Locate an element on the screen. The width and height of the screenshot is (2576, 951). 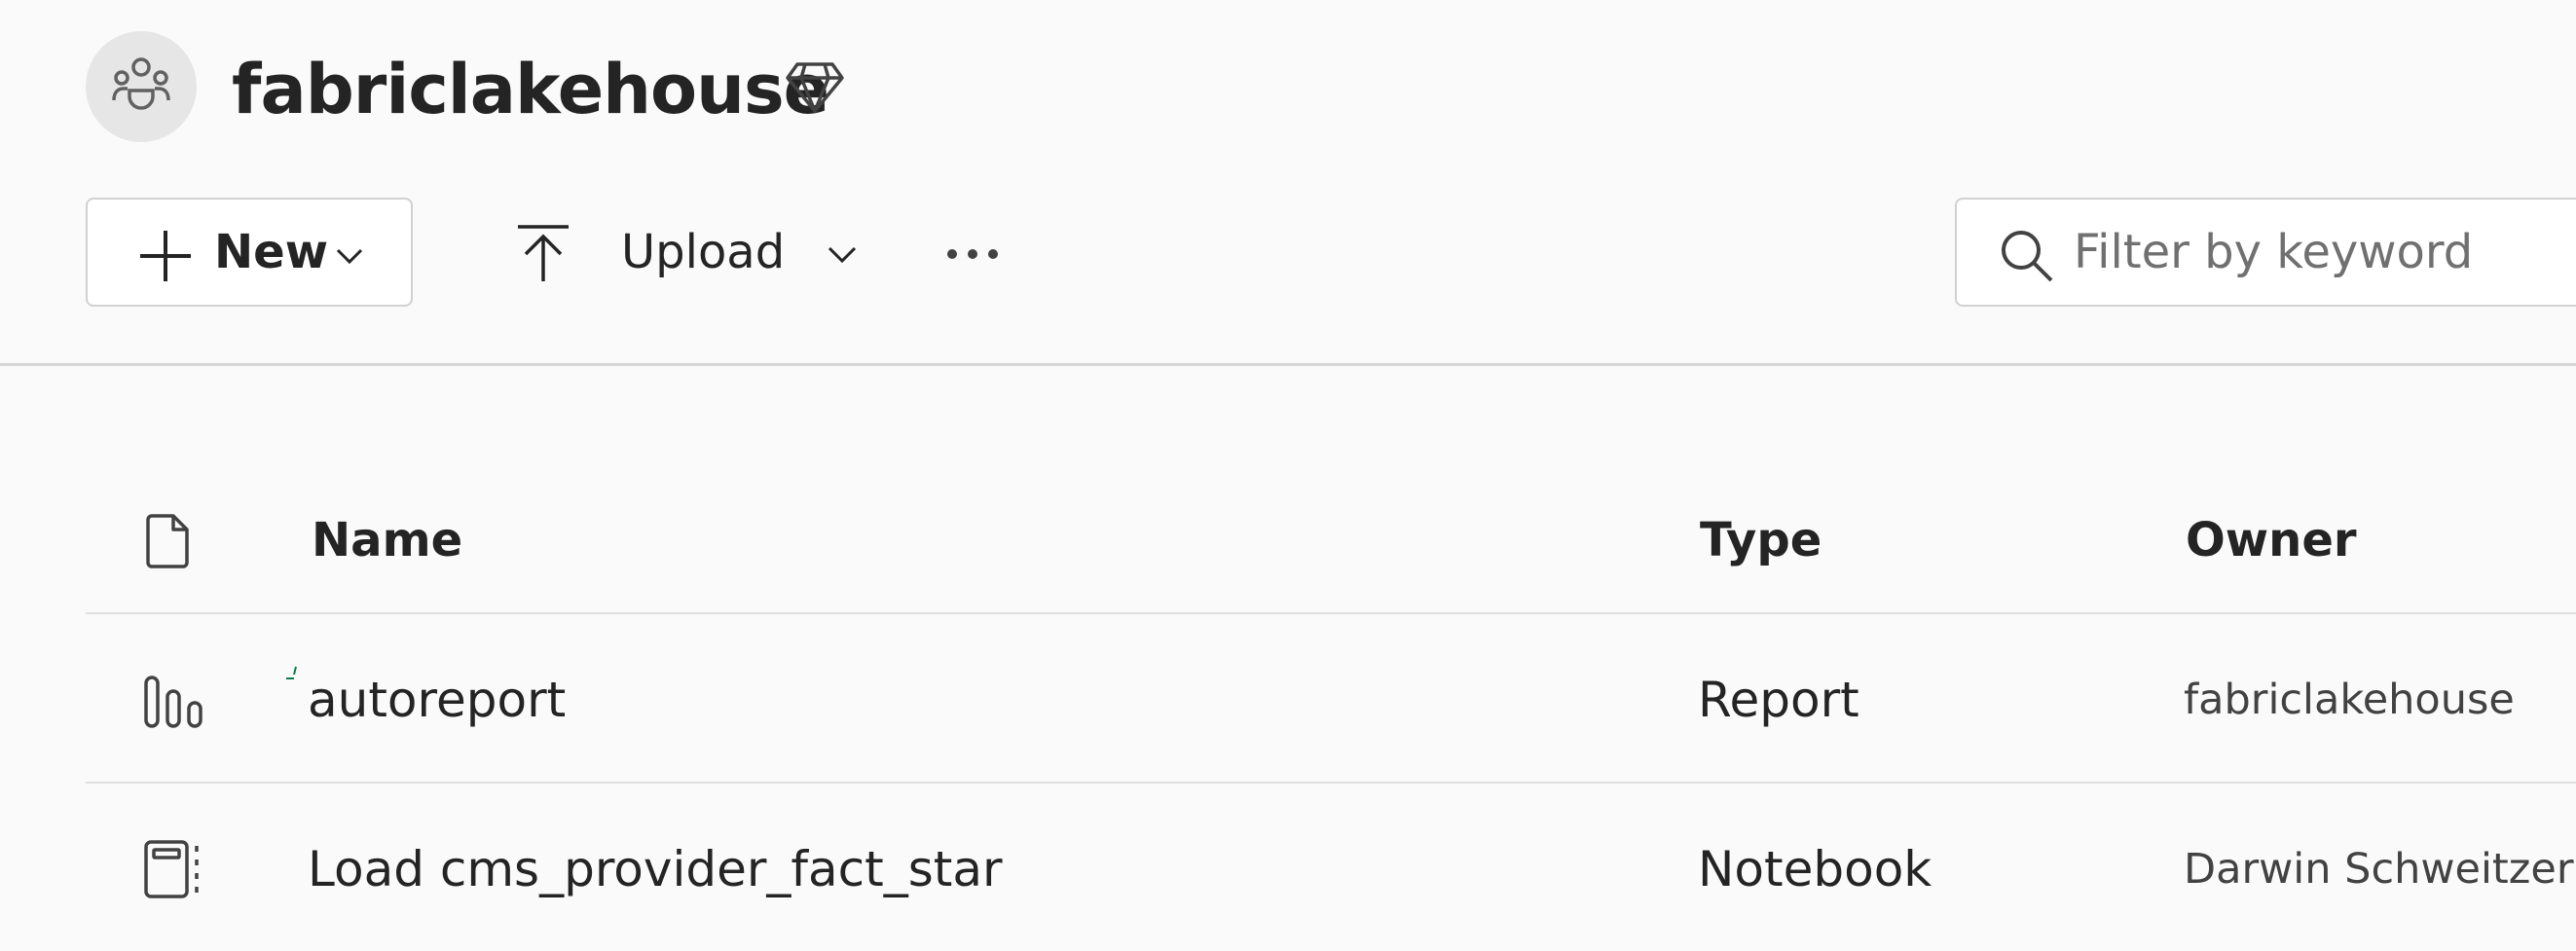
ellipsis-icon is located at coordinates (972, 254).